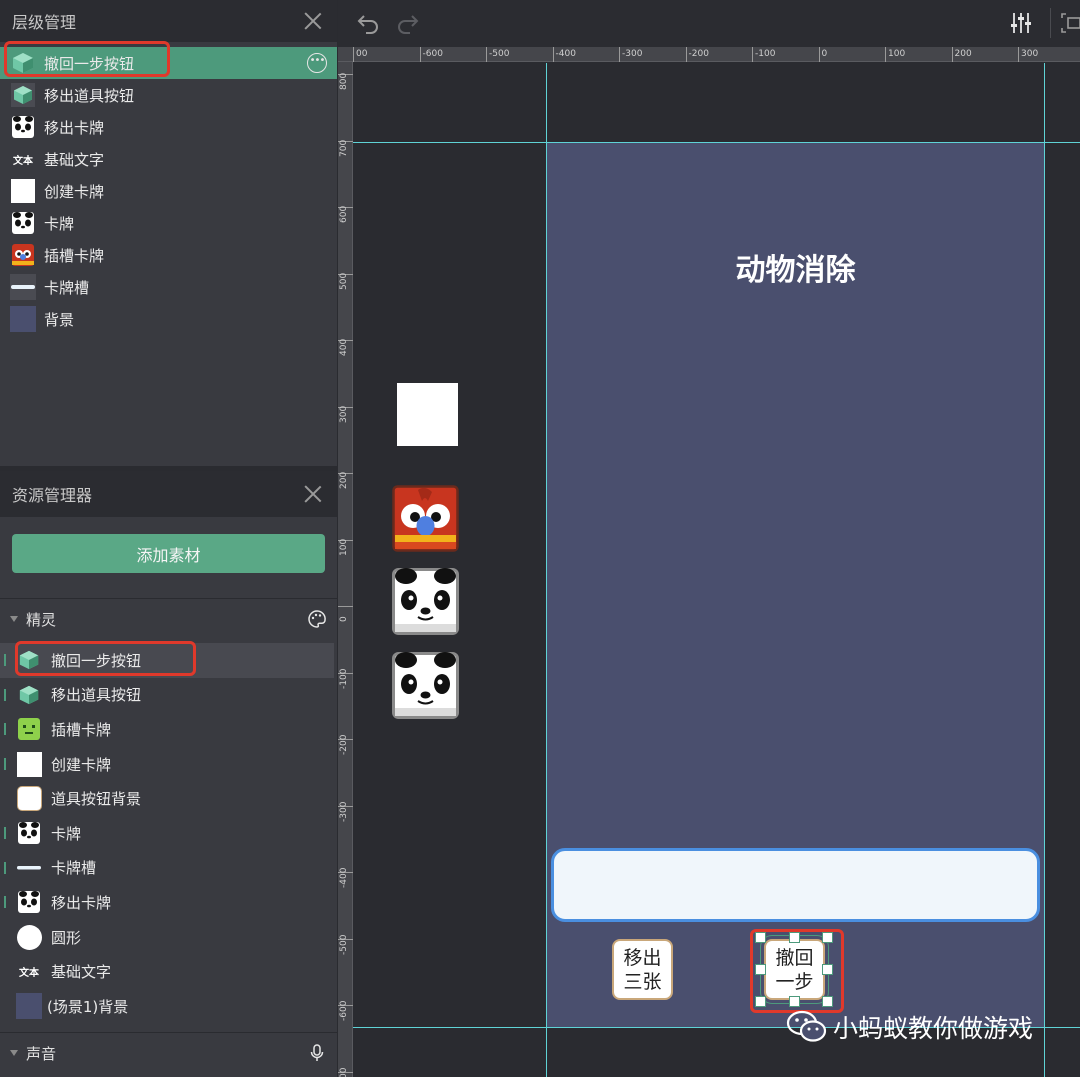 Image resolution: width=1080 pixels, height=1077 pixels. Describe the element at coordinates (89, 95) in the screenshot. I see `hierarchy-item-label: 移出道具按钮` at that location.